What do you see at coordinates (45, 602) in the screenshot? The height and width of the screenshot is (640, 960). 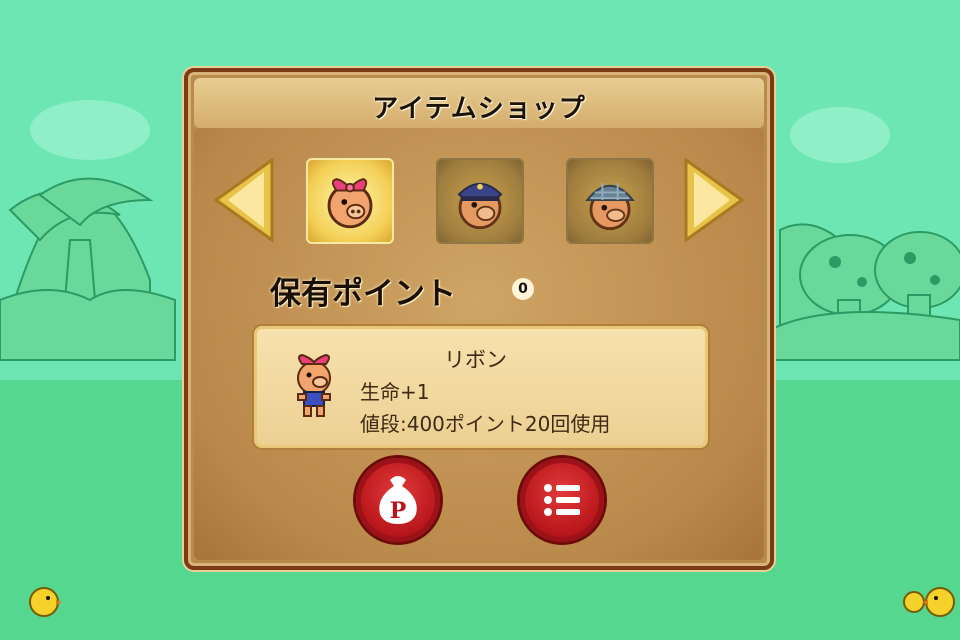 I see `chick-character-icon` at bounding box center [45, 602].